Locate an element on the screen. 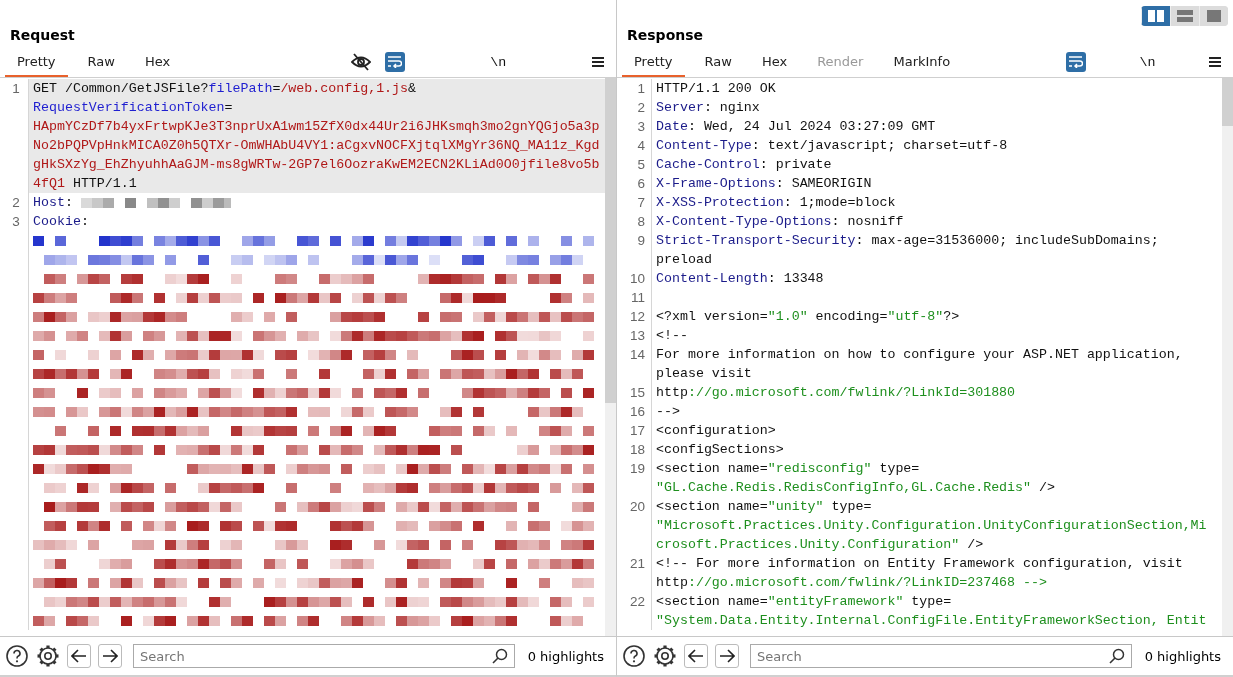 Image resolution: width=1233 pixels, height=677 pixels. code-line: Server: nginx is located at coordinates (708, 108).